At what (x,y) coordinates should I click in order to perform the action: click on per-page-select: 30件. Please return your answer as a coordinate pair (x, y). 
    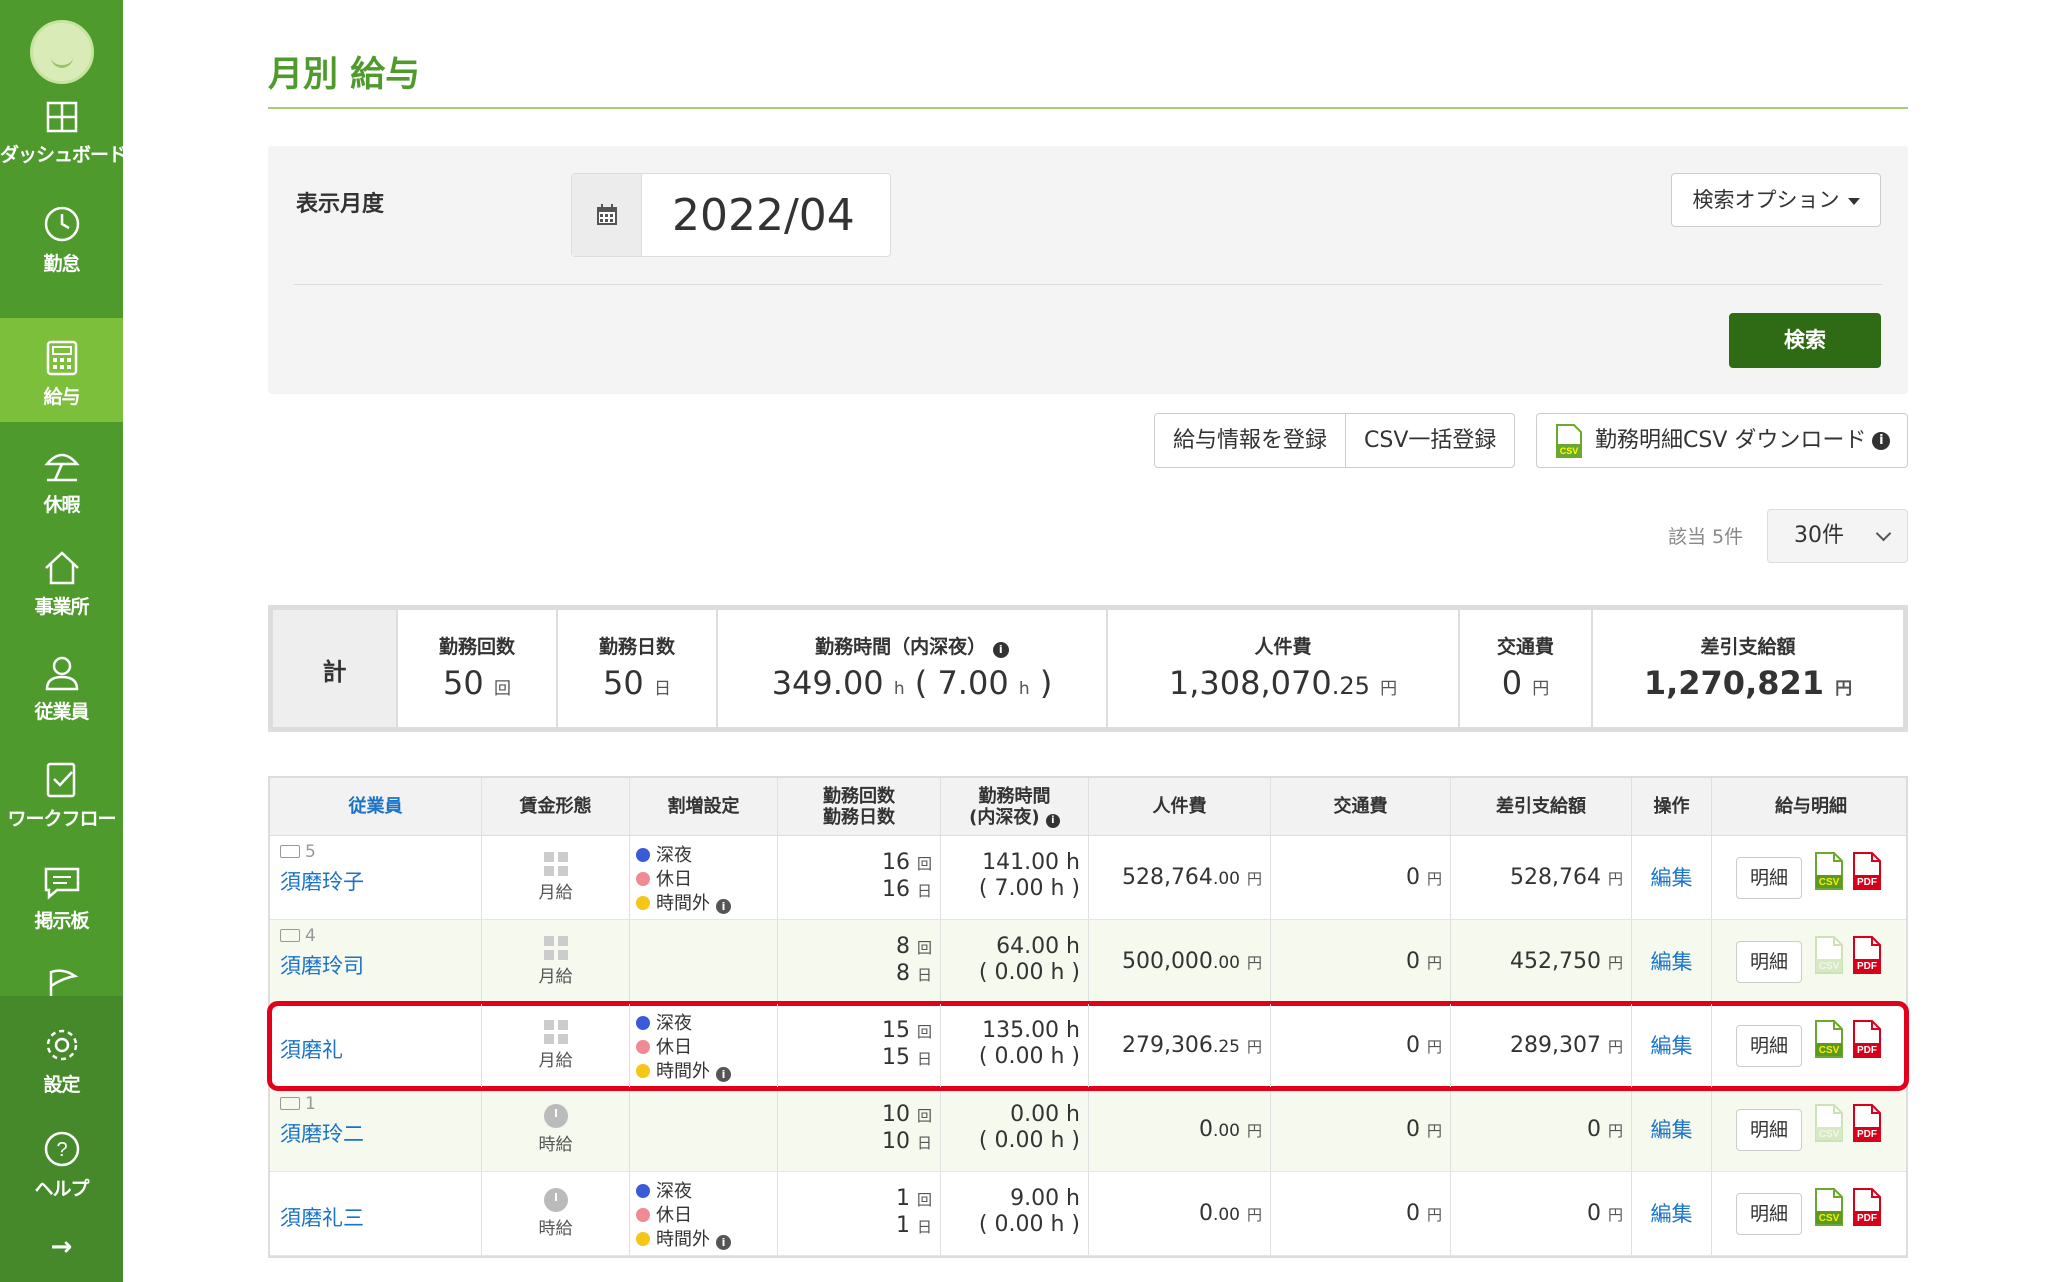
    Looking at the image, I should click on (1837, 536).